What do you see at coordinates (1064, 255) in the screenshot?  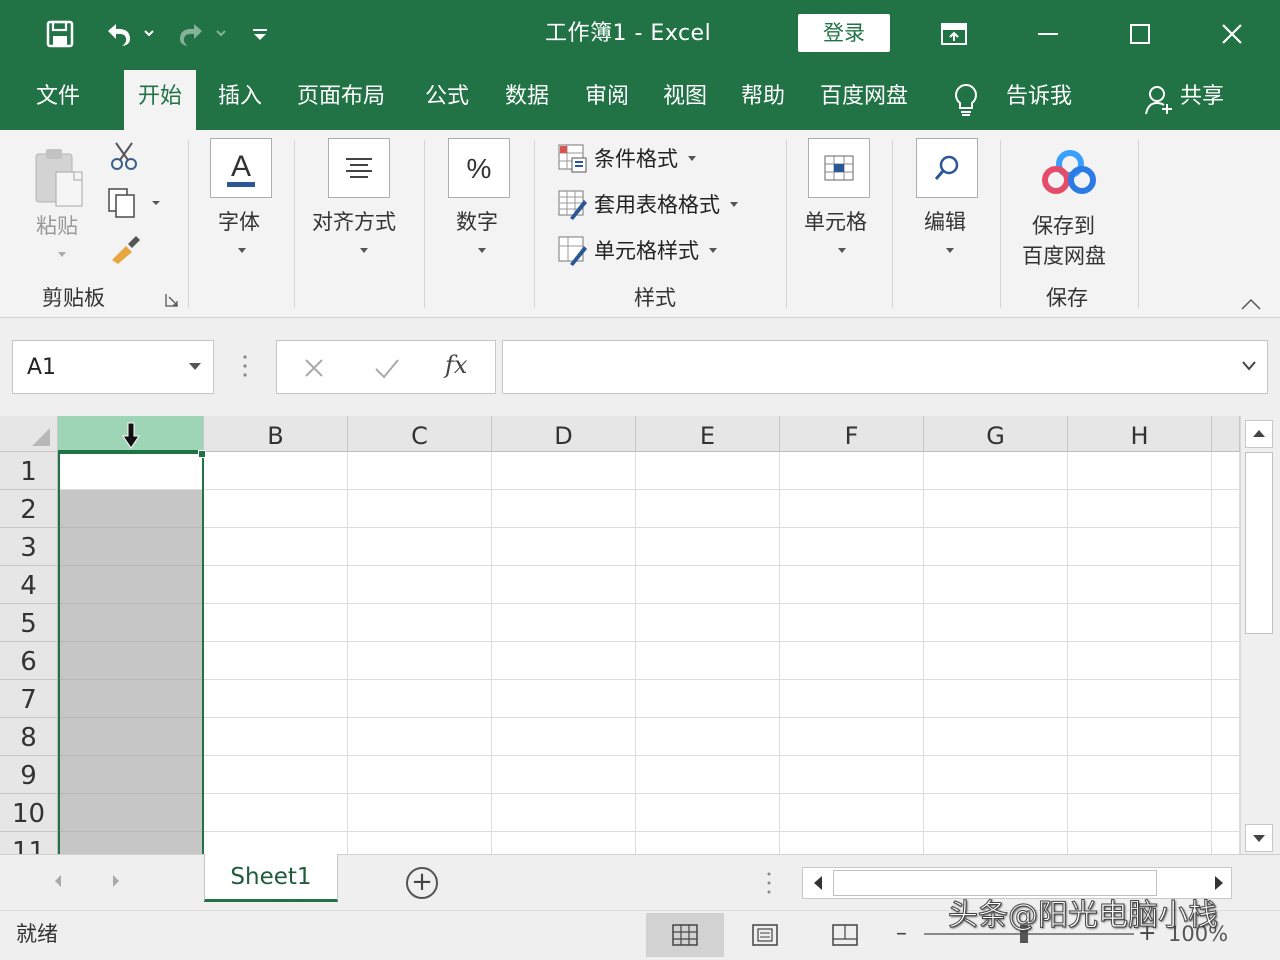 I see `baidu-netdisk-label: 百度网盘` at bounding box center [1064, 255].